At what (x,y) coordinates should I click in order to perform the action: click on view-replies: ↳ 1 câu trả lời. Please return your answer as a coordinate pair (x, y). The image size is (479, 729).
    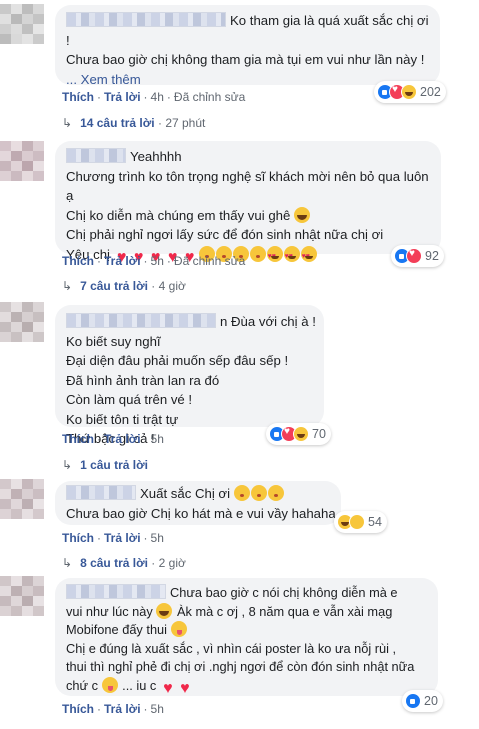
    Looking at the image, I should click on (105, 465).